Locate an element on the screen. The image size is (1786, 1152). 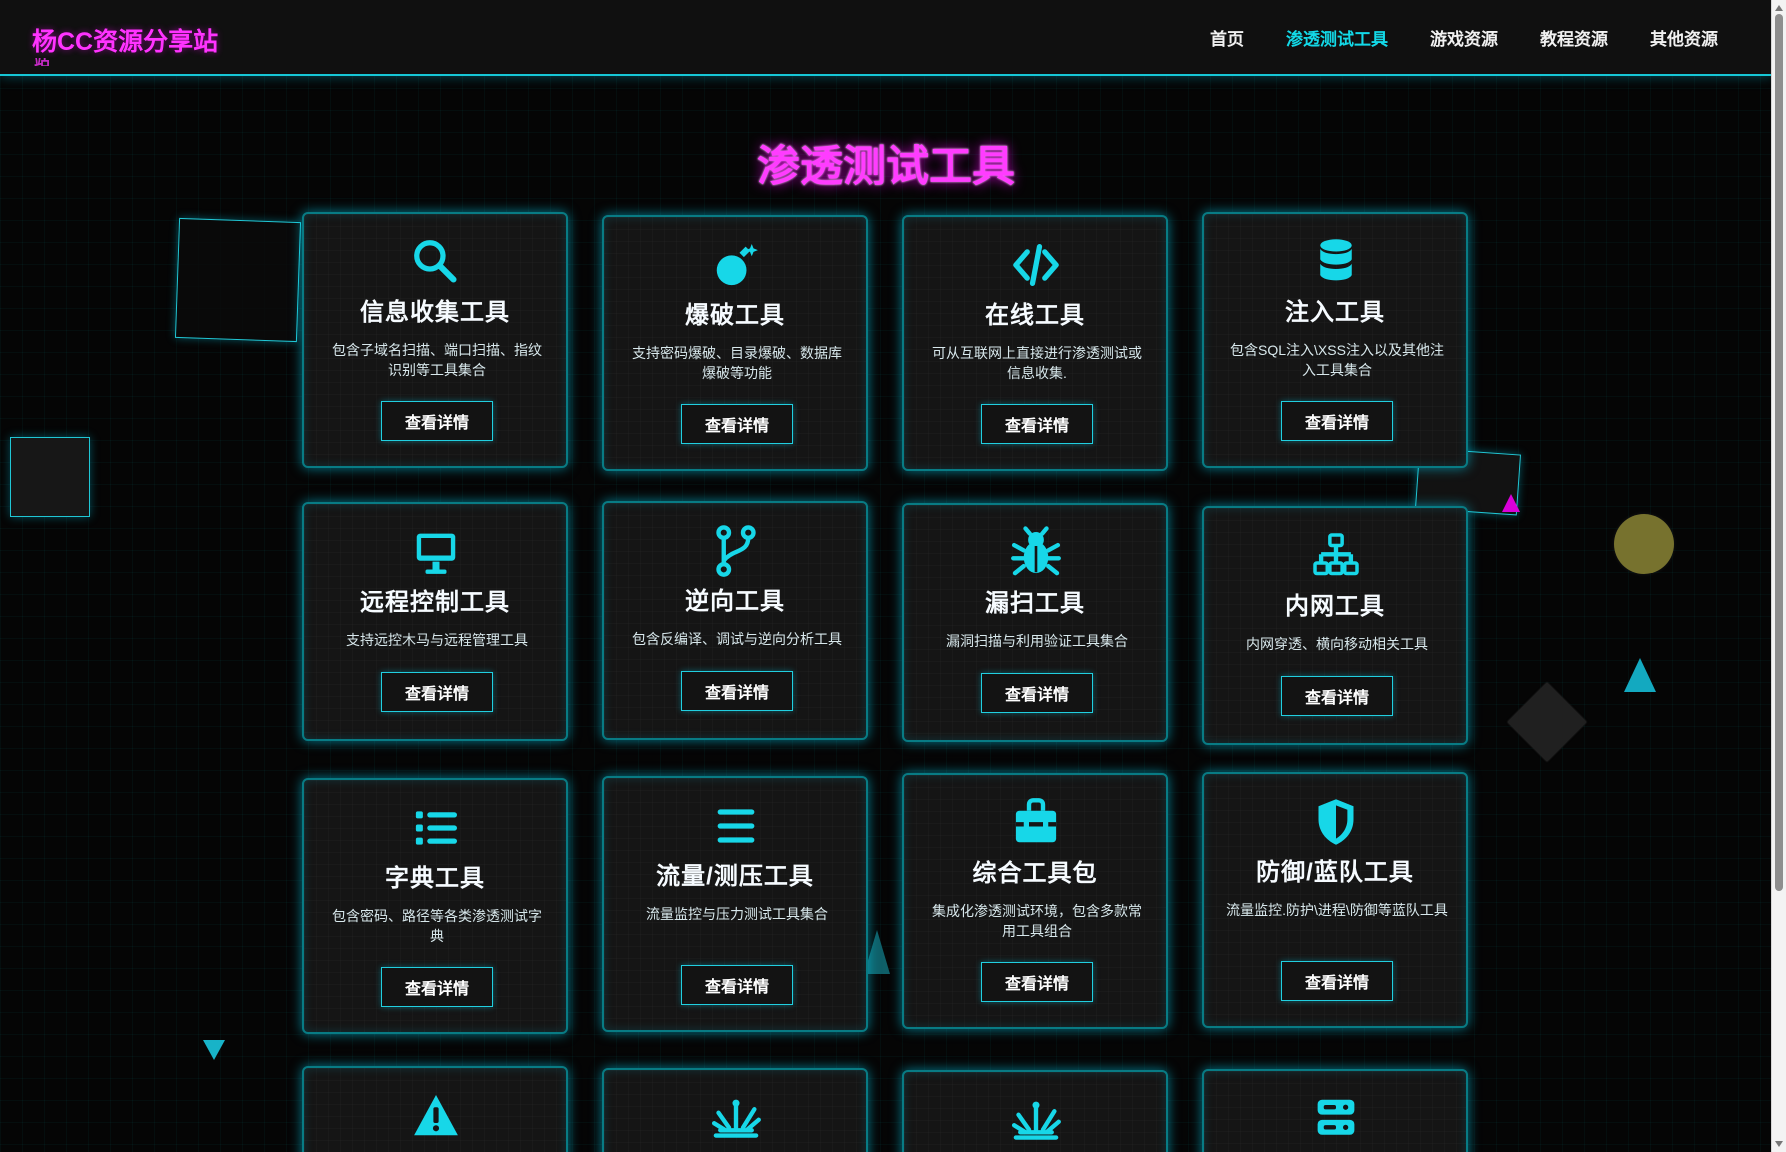
tool-card: 流量/测压工具 流量监控与压力测试工具集合 查看详情 is located at coordinates (735, 904).